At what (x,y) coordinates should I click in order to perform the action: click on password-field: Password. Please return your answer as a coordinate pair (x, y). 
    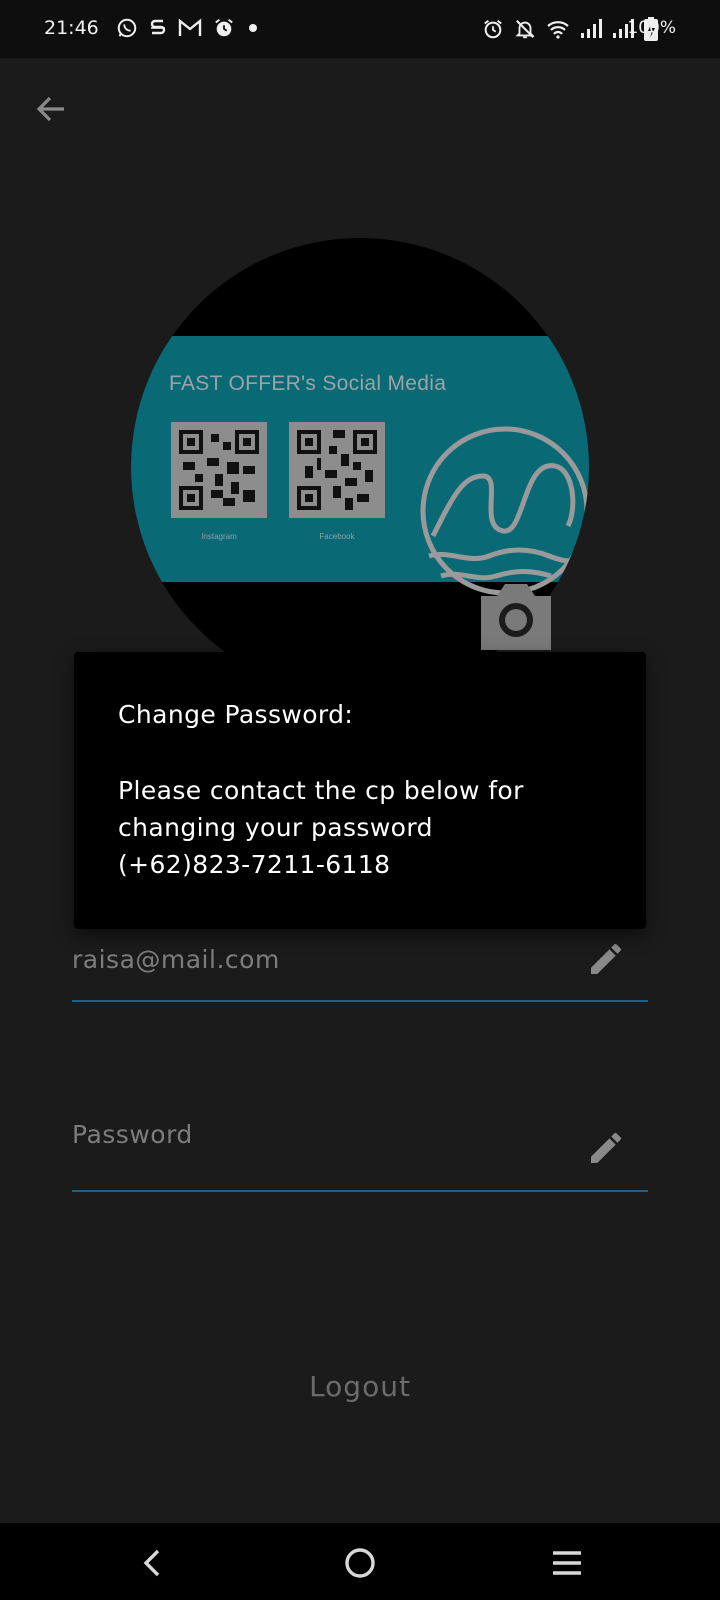
    Looking at the image, I should click on (360, 1151).